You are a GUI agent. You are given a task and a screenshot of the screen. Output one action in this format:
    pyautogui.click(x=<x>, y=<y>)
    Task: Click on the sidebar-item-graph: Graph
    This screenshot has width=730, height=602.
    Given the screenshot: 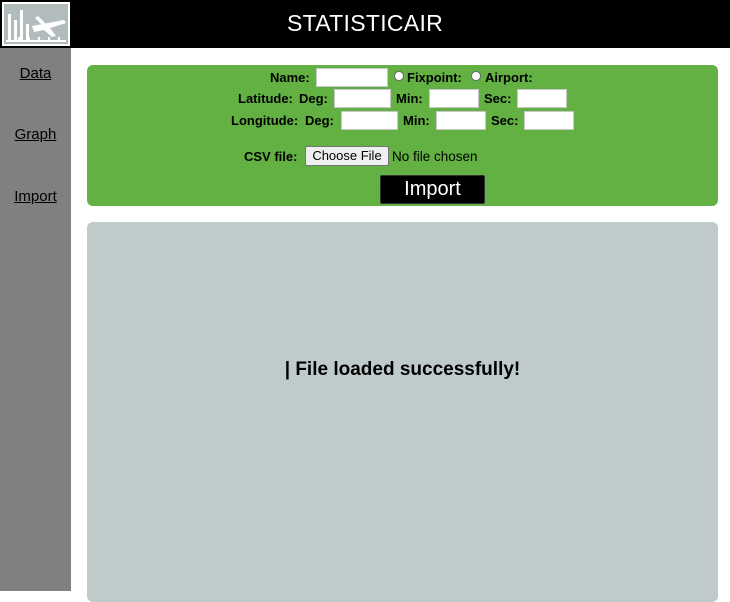 What is the action you would take?
    pyautogui.click(x=35, y=134)
    